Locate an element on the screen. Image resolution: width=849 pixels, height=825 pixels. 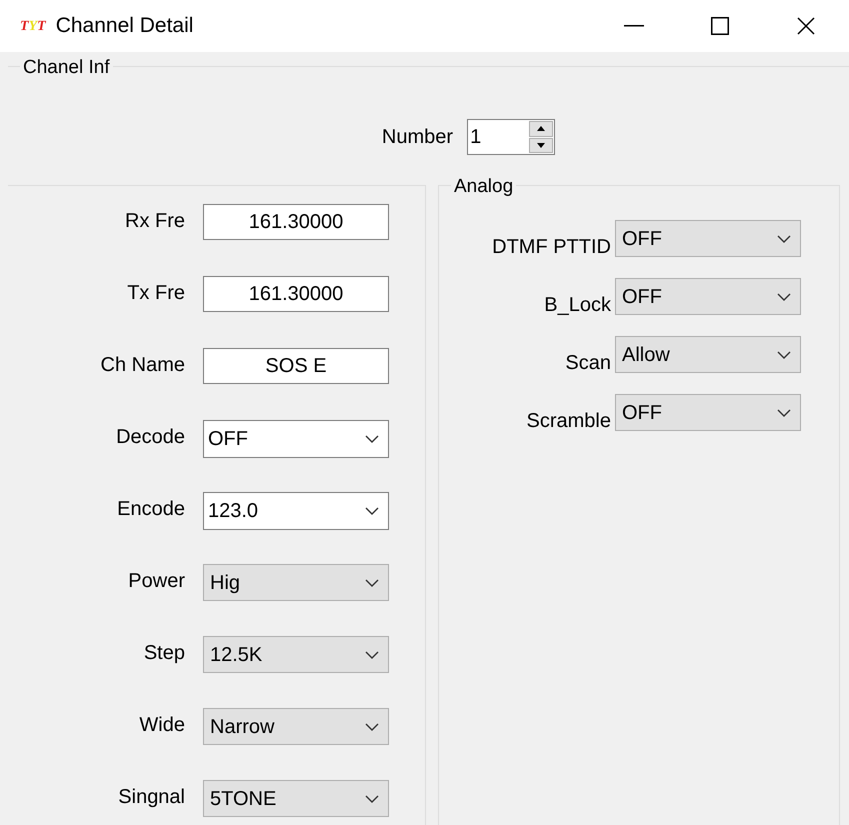
down-arrow-icon is located at coordinates (541, 145).